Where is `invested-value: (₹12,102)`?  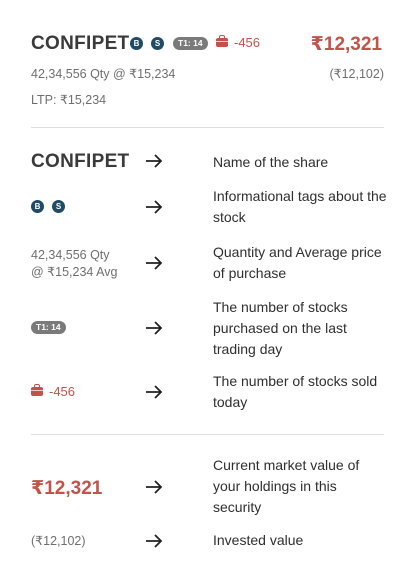
invested-value: (₹12,102) is located at coordinates (356, 74).